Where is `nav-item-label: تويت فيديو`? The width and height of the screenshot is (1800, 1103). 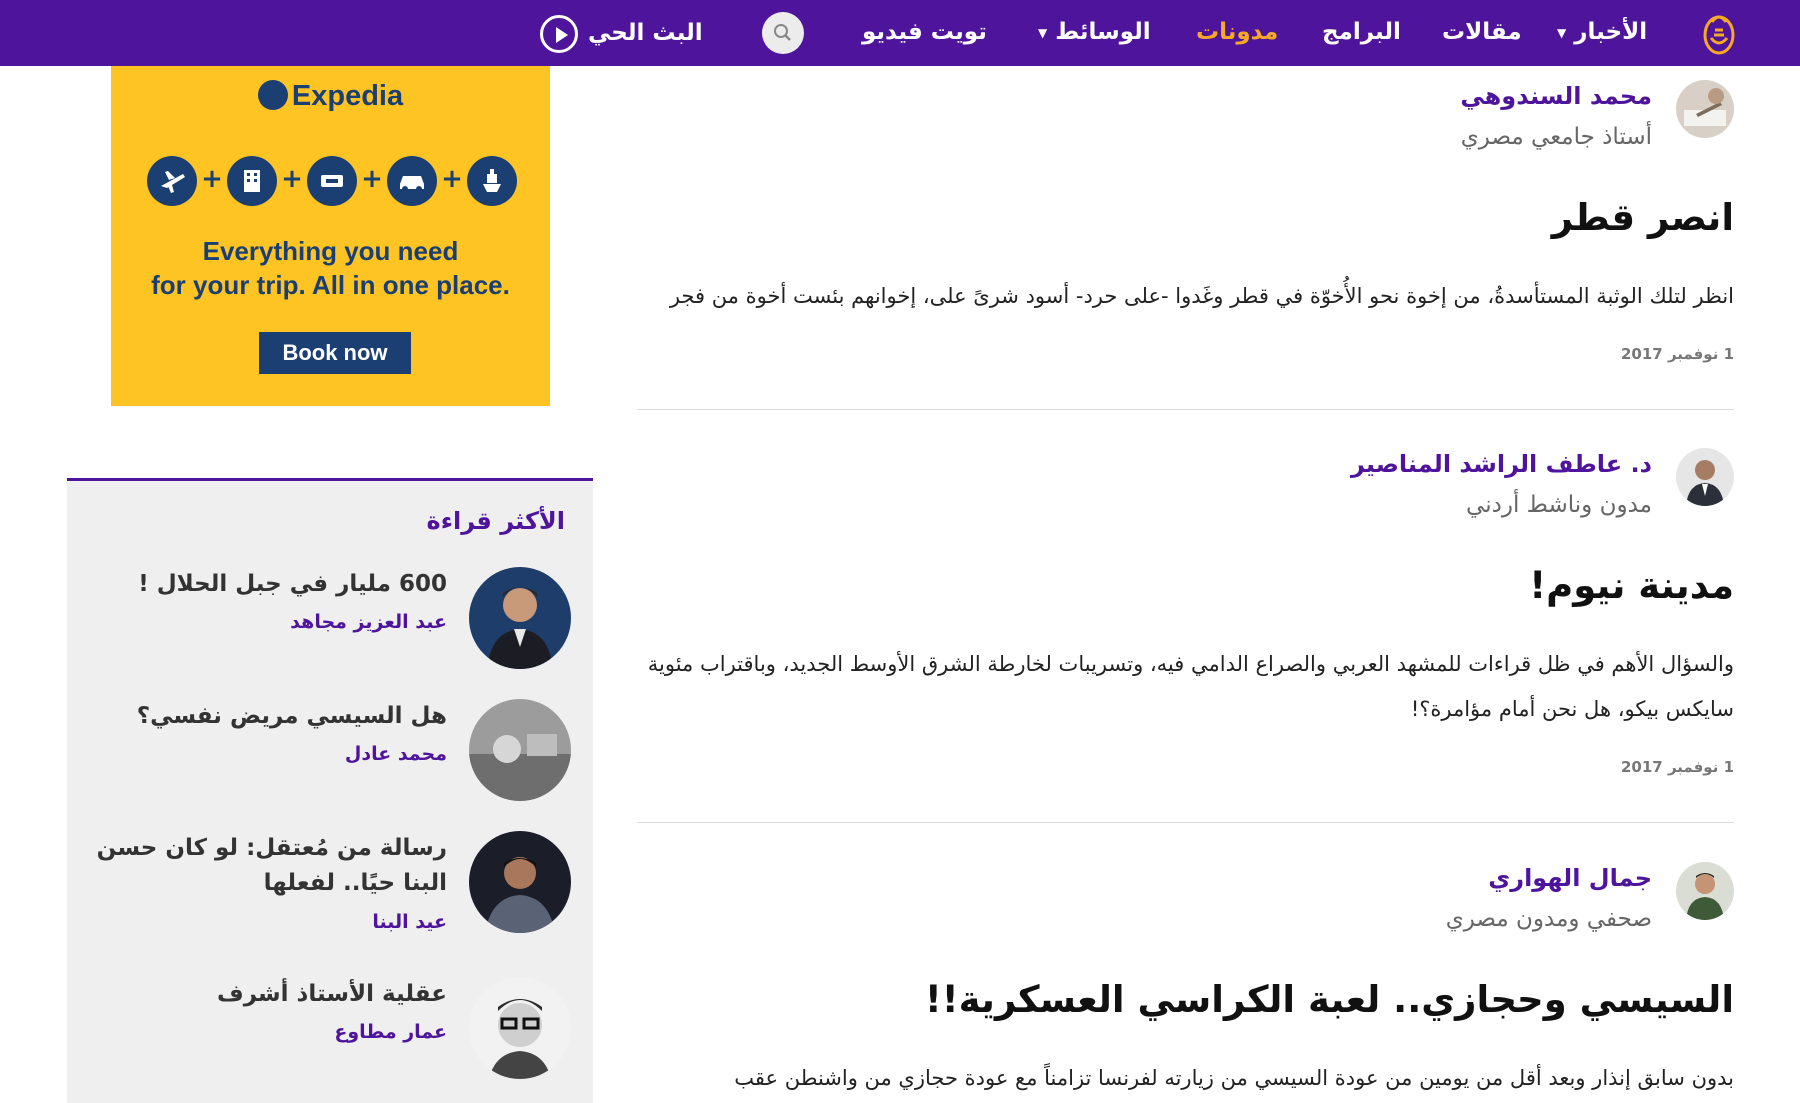
nav-item-label: تويت فيديو is located at coordinates (924, 32).